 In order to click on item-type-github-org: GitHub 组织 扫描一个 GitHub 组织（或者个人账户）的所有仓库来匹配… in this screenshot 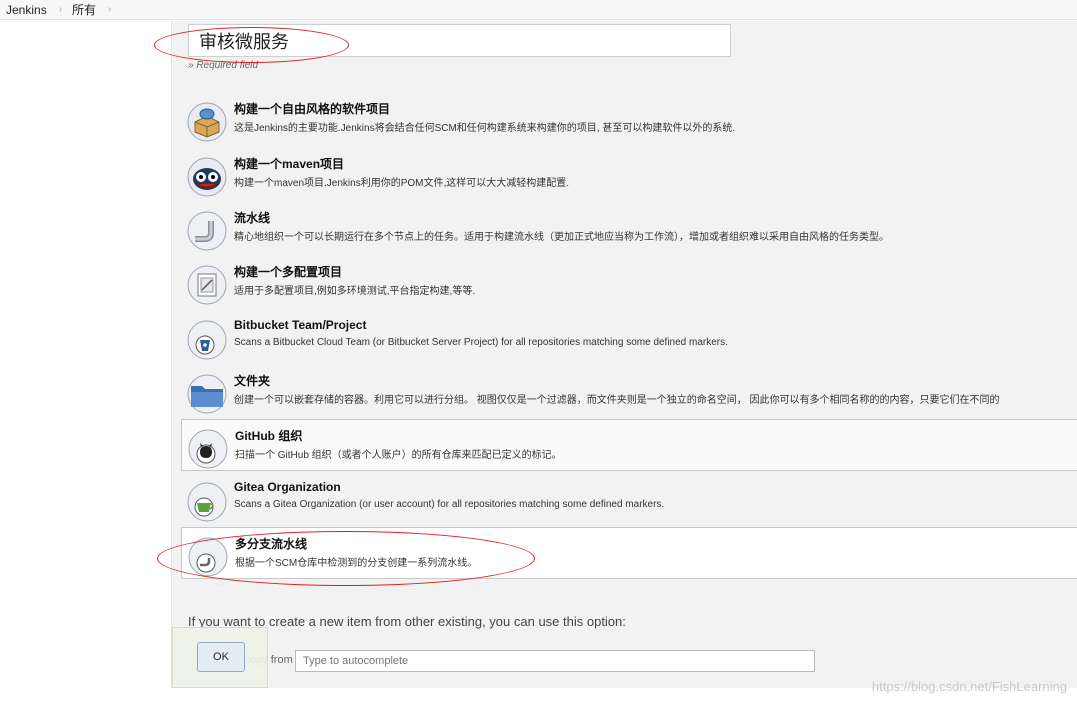, I will do `click(629, 445)`.